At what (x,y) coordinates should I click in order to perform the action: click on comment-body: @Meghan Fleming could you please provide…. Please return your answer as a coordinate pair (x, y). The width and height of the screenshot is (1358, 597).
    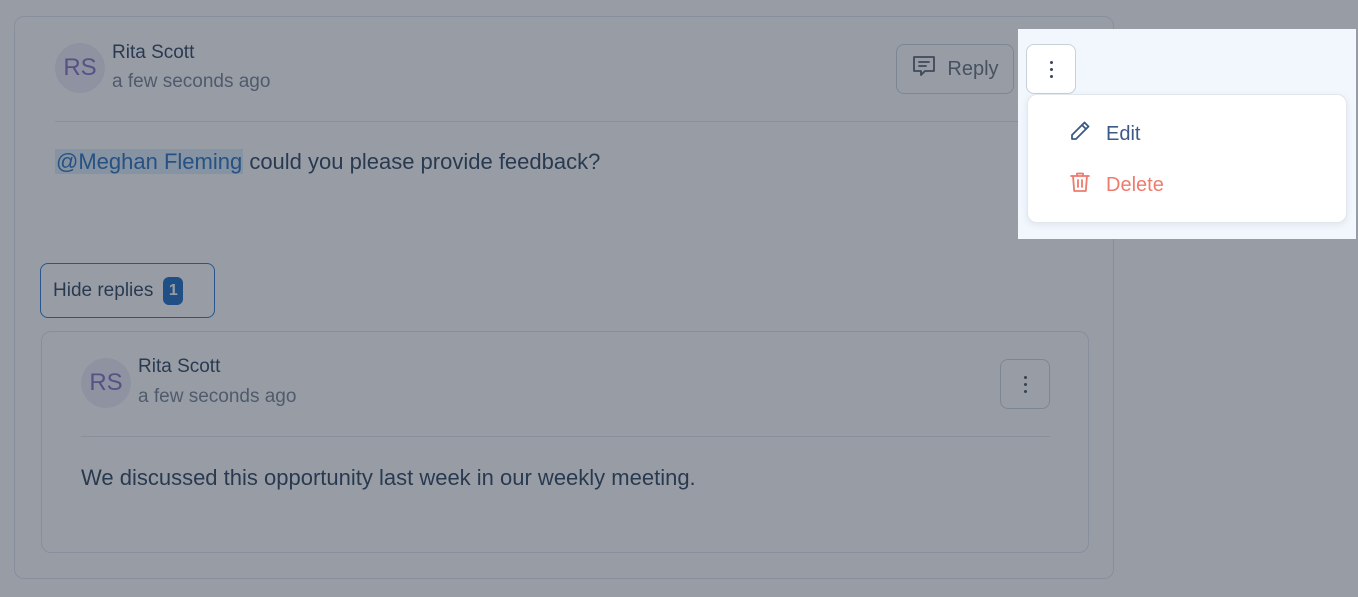
    Looking at the image, I should click on (327, 162).